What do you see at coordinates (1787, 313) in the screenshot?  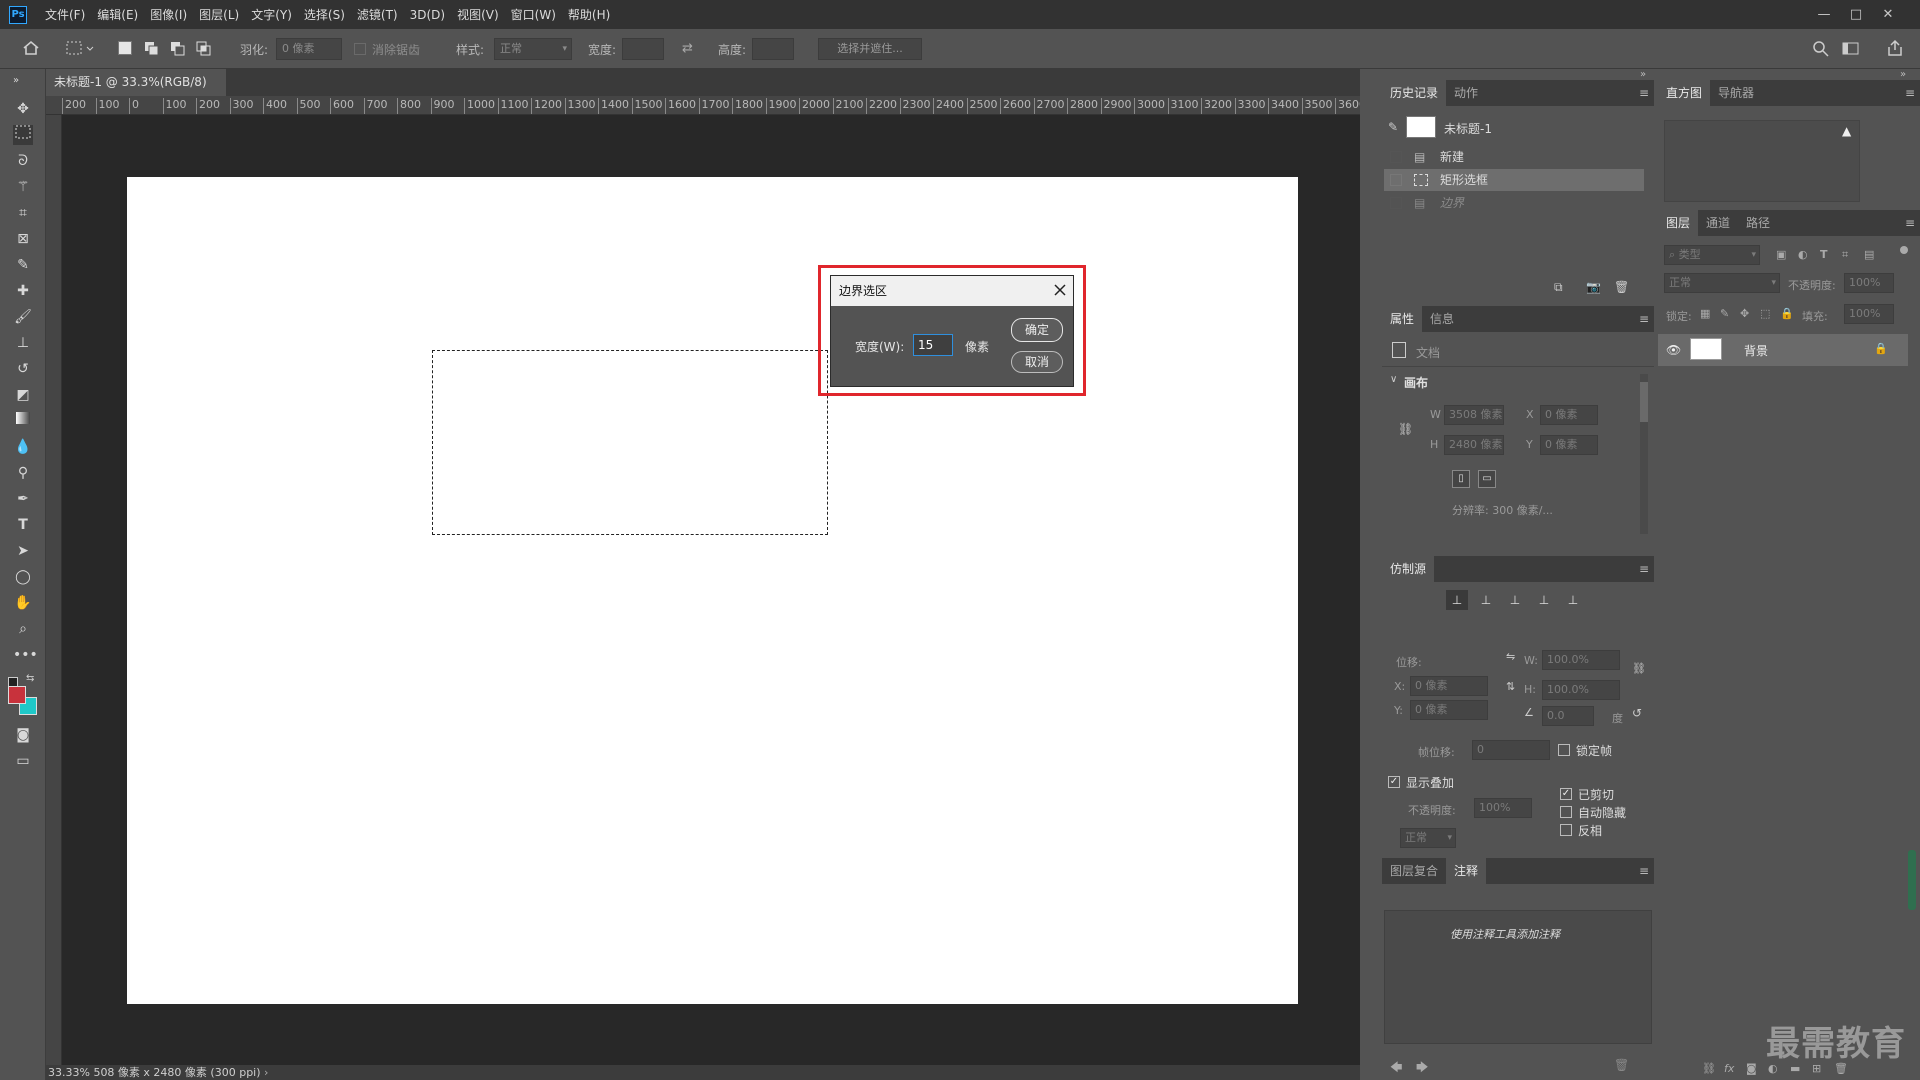 I see `lock-all-icon: 🔒` at bounding box center [1787, 313].